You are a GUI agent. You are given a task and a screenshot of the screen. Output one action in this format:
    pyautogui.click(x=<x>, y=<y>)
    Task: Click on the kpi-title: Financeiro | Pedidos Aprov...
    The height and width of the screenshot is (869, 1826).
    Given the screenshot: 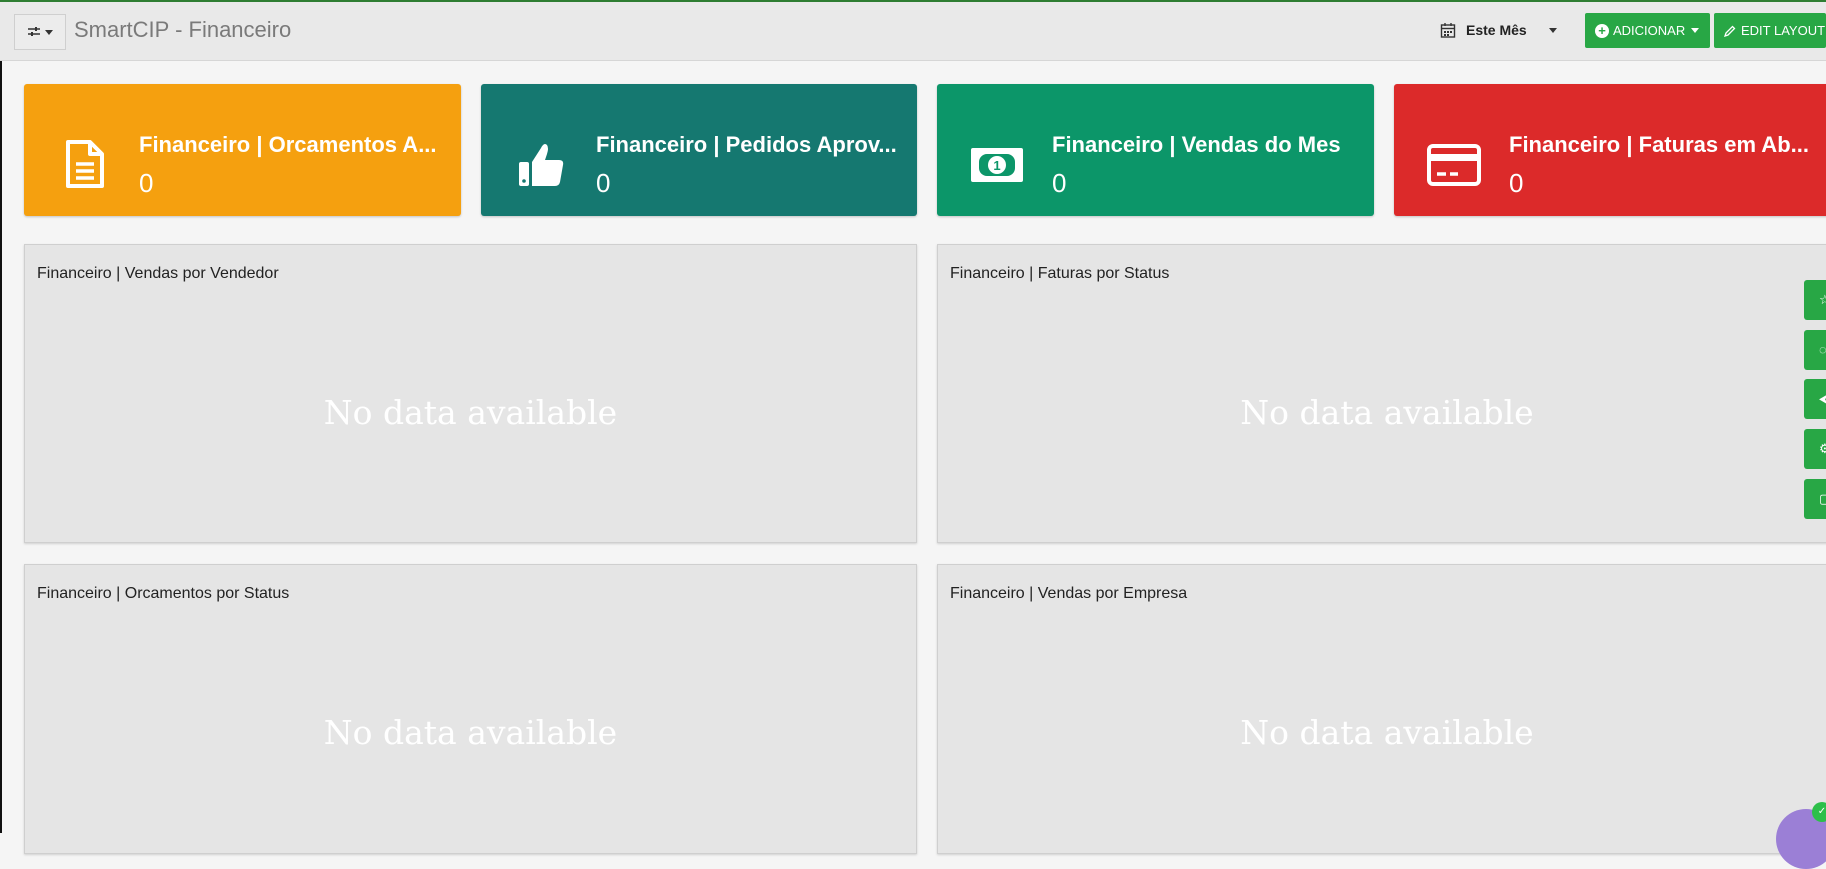 What is the action you would take?
    pyautogui.click(x=746, y=144)
    